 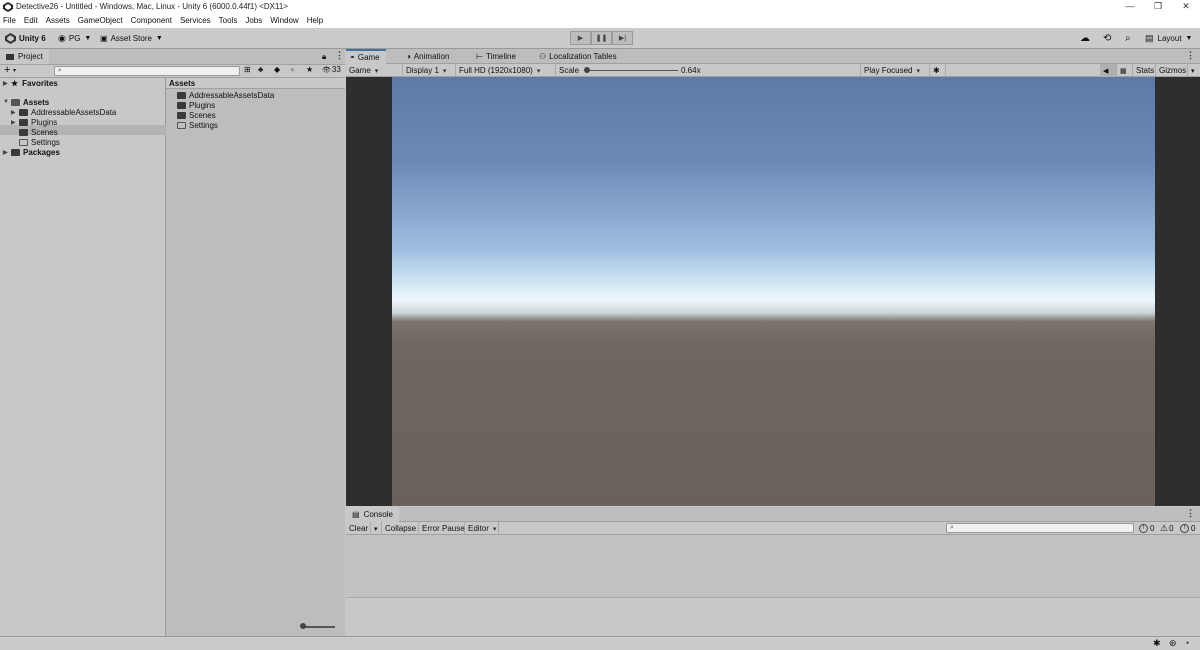 I want to click on debug-icon: ✱, so click(x=1157, y=643).